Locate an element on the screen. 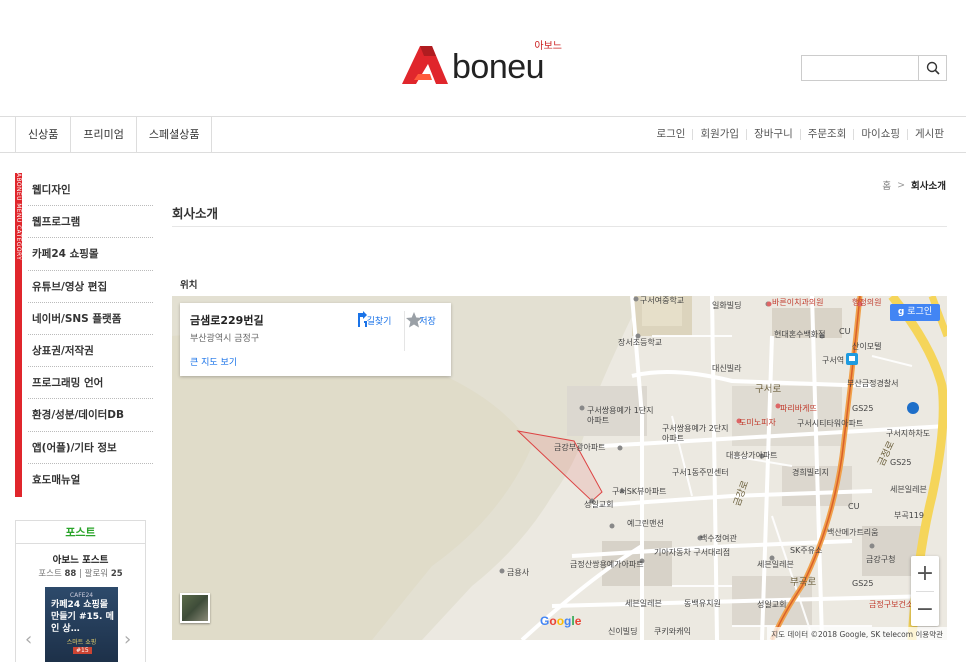  map-label: 부곡로 is located at coordinates (803, 582).